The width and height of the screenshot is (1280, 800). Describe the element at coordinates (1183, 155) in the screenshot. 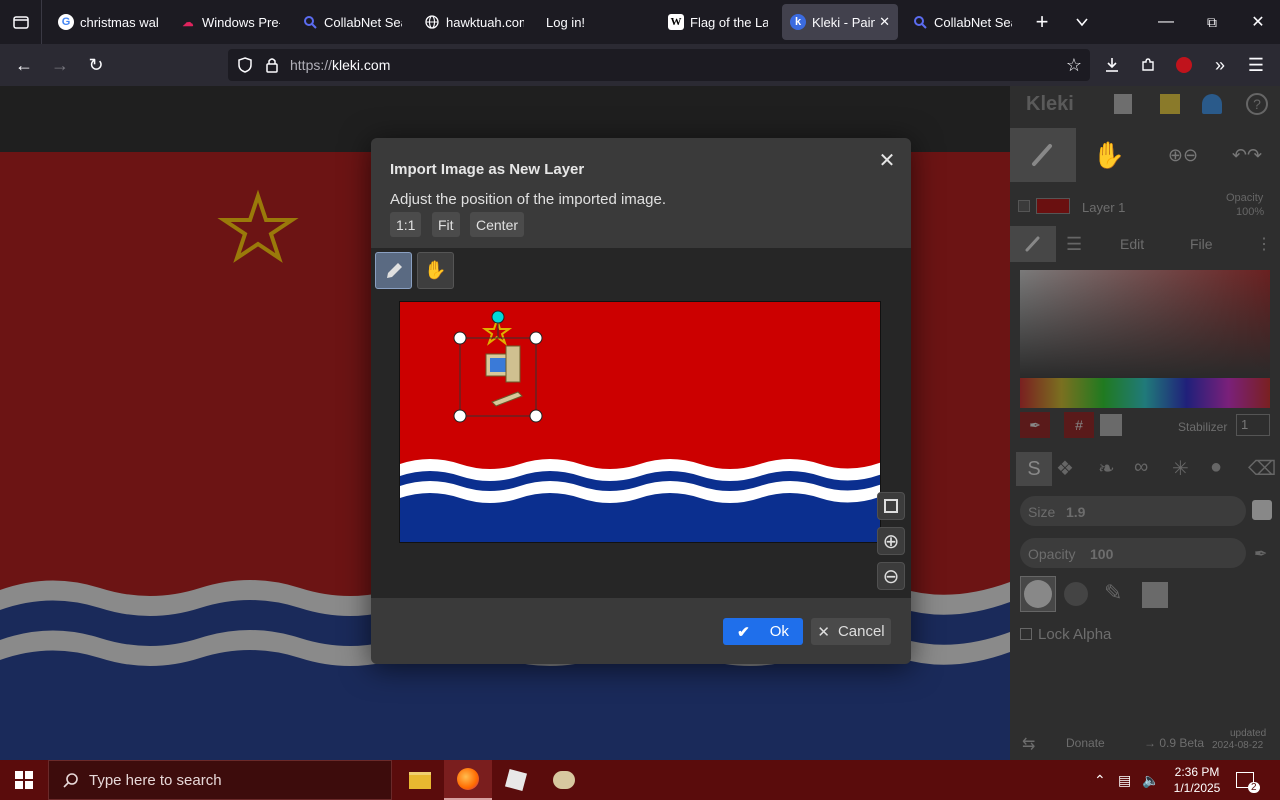

I see `zoom-button: ⊕⊖` at that location.